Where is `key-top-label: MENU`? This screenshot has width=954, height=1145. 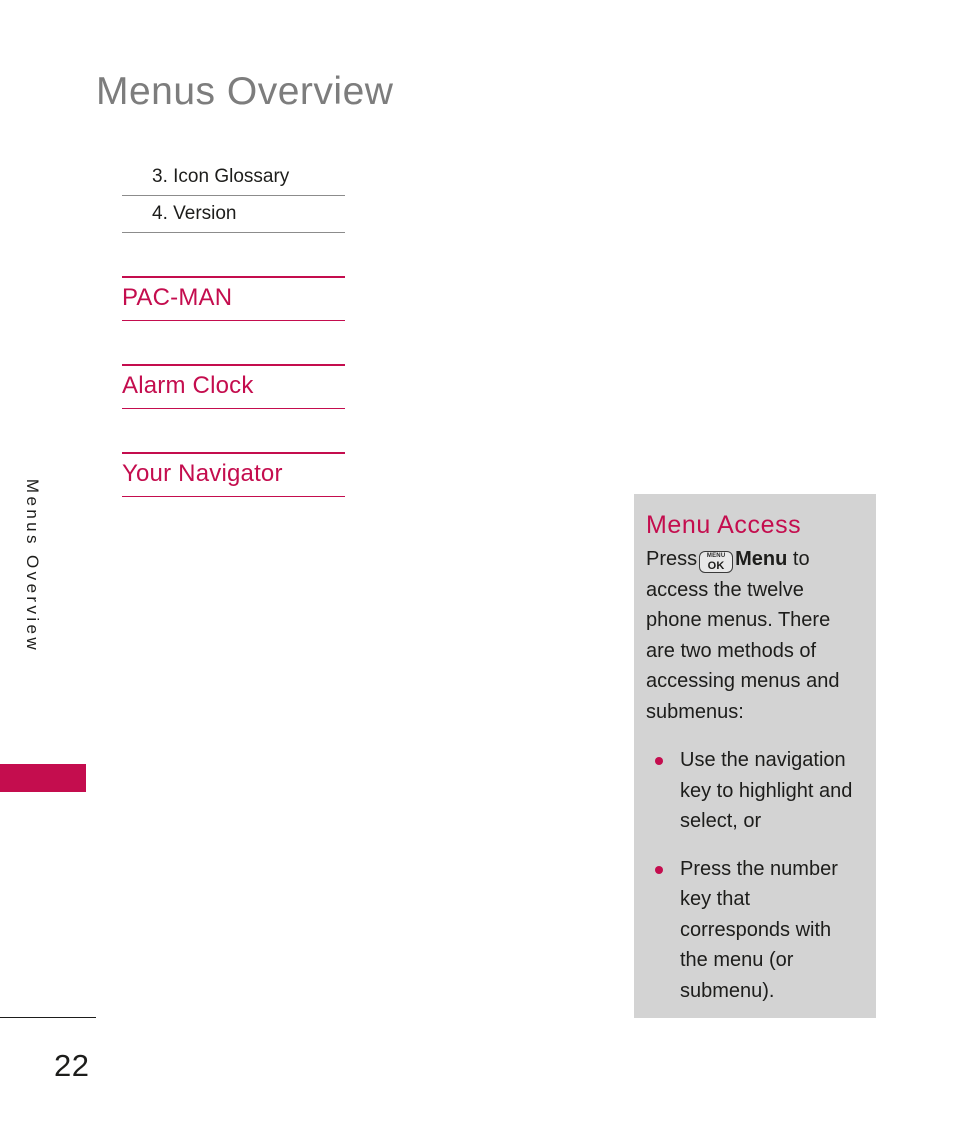
key-top-label: MENU is located at coordinates (716, 556).